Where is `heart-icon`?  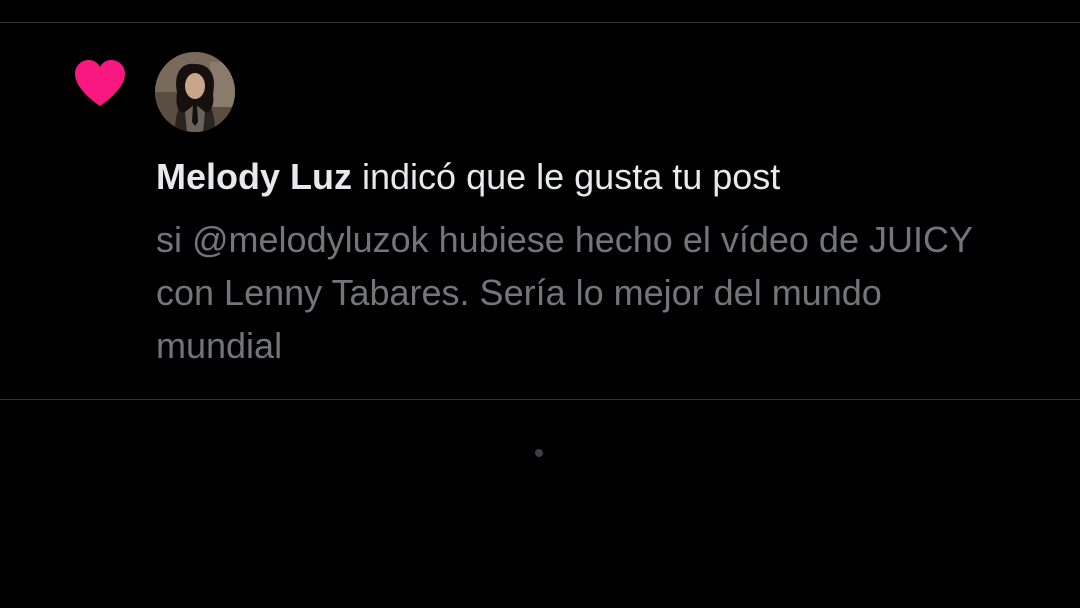 heart-icon is located at coordinates (100, 83).